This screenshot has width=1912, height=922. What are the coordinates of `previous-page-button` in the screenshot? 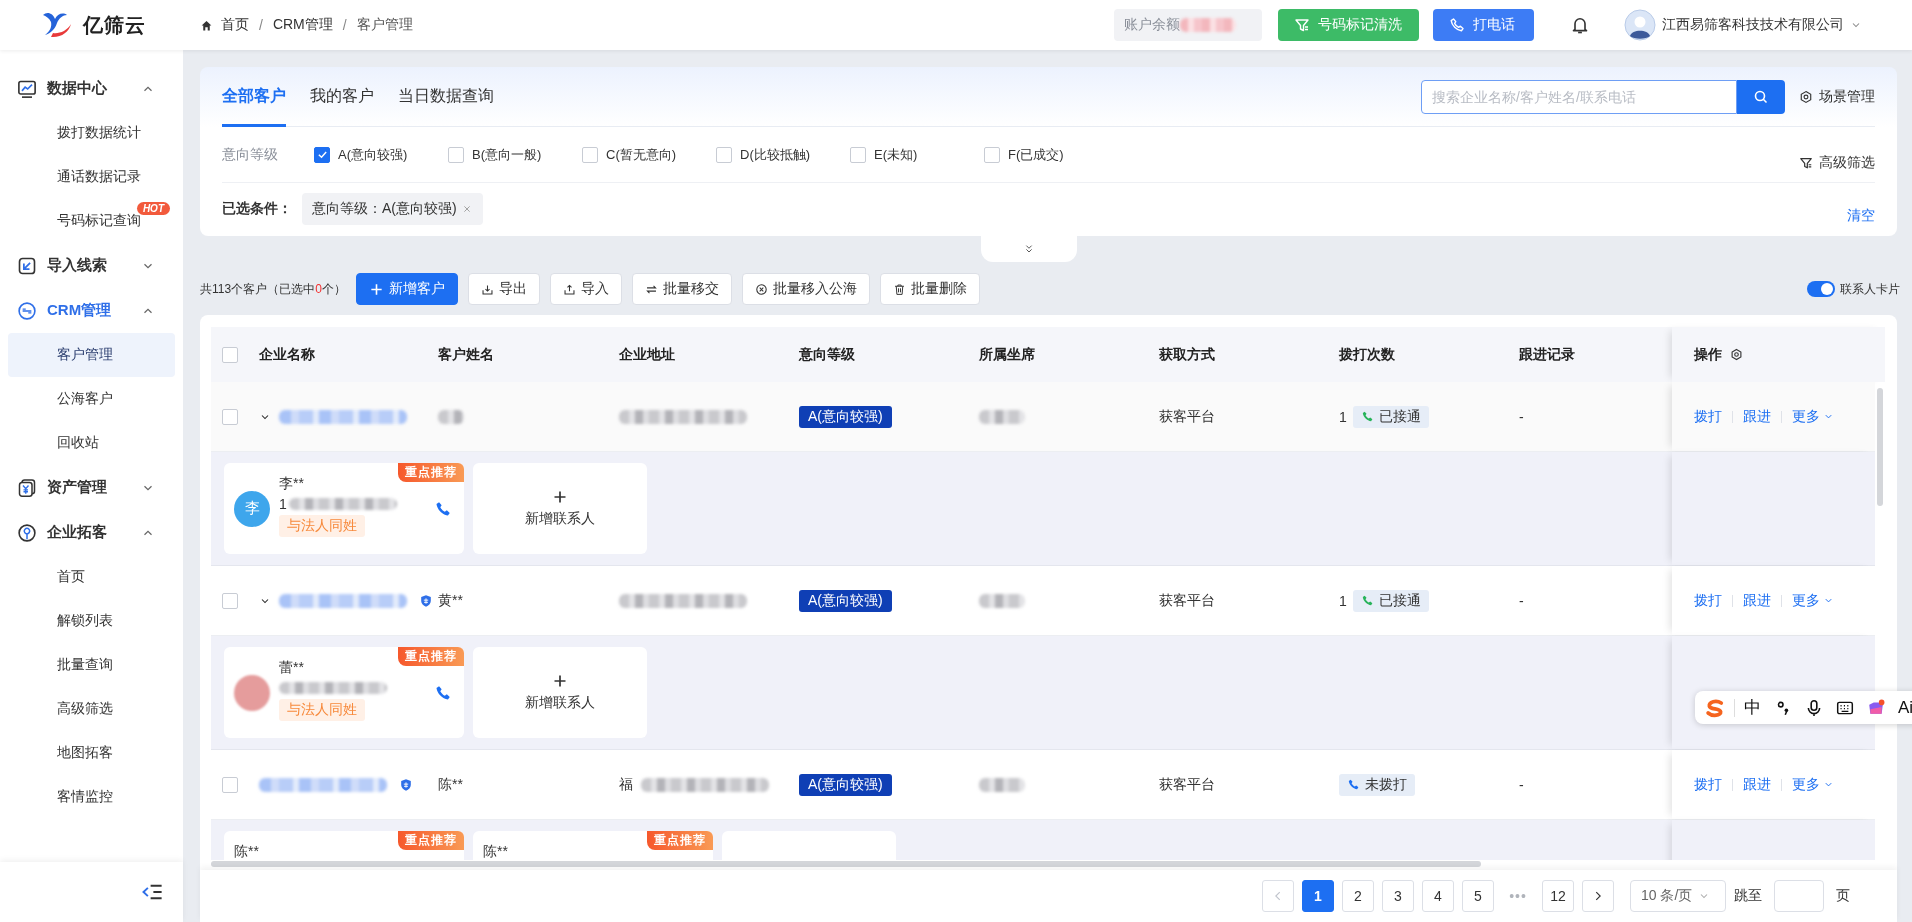 It's located at (1278, 896).